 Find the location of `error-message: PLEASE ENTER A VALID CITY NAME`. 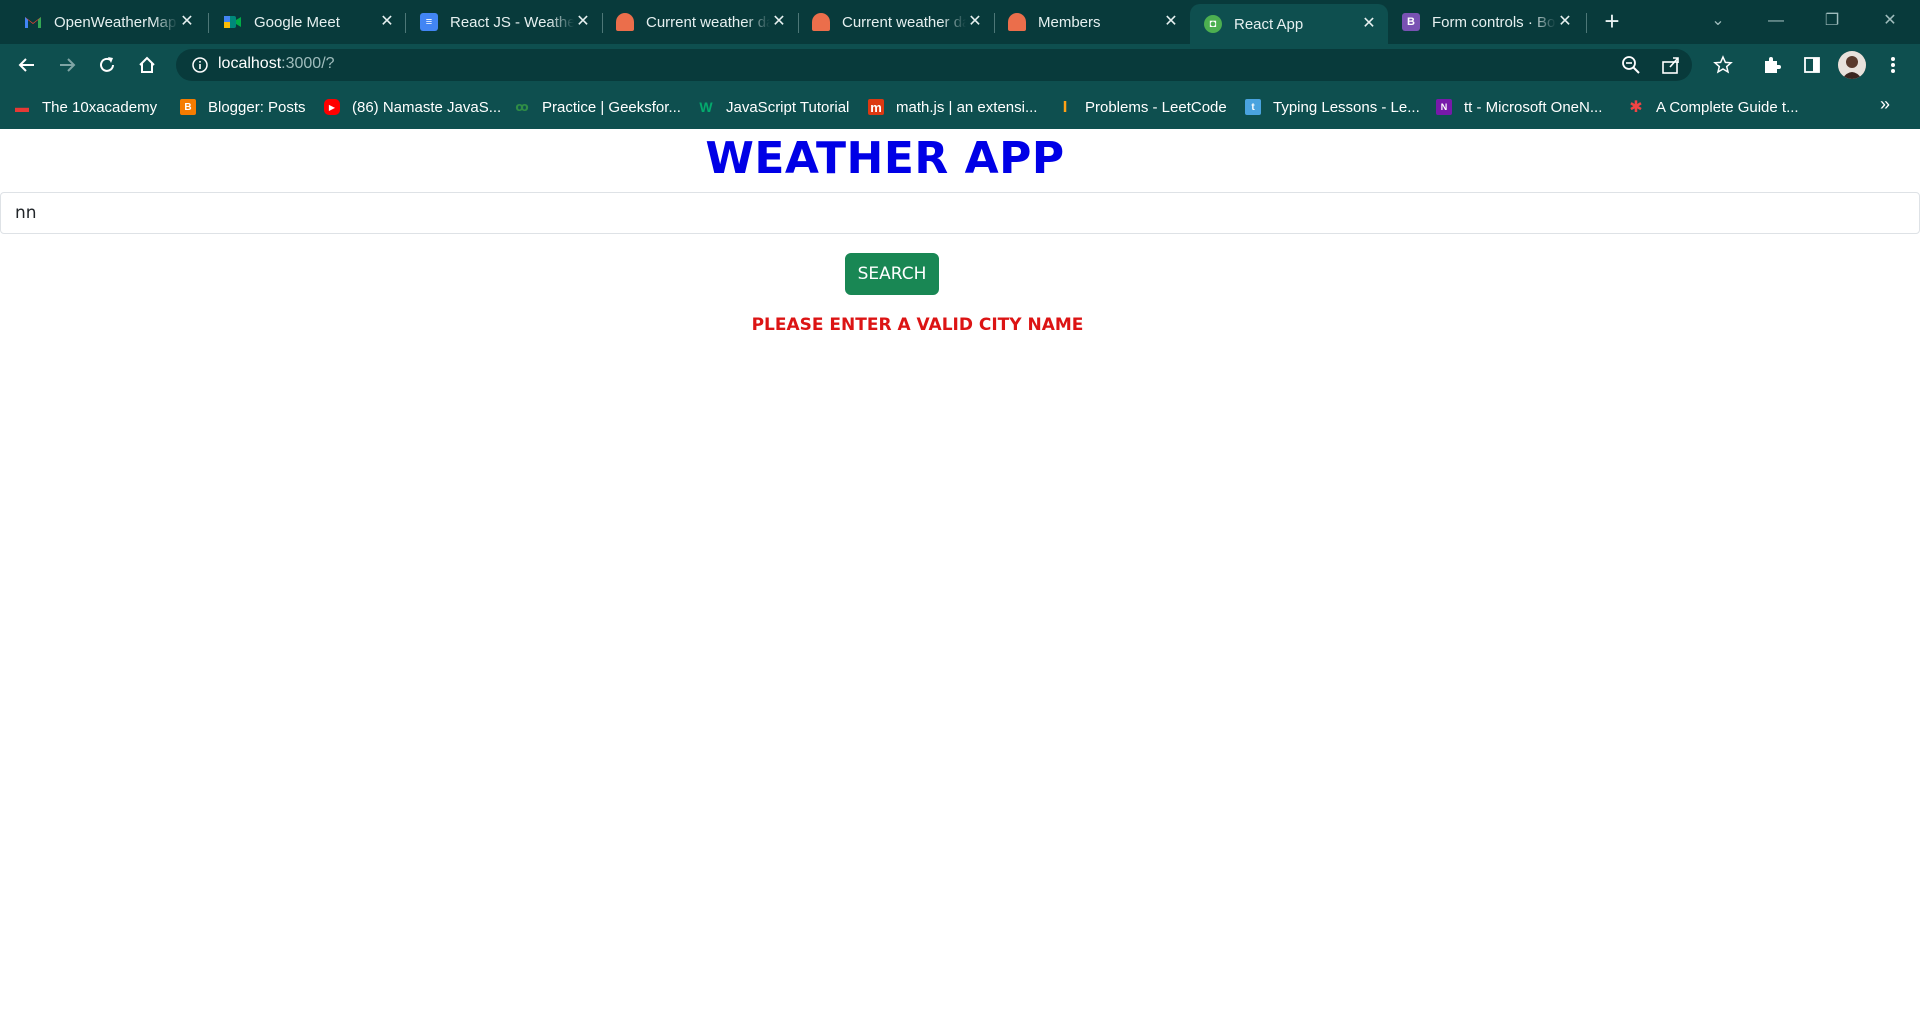

error-message: PLEASE ENTER A VALID CITY NAME is located at coordinates (917, 325).